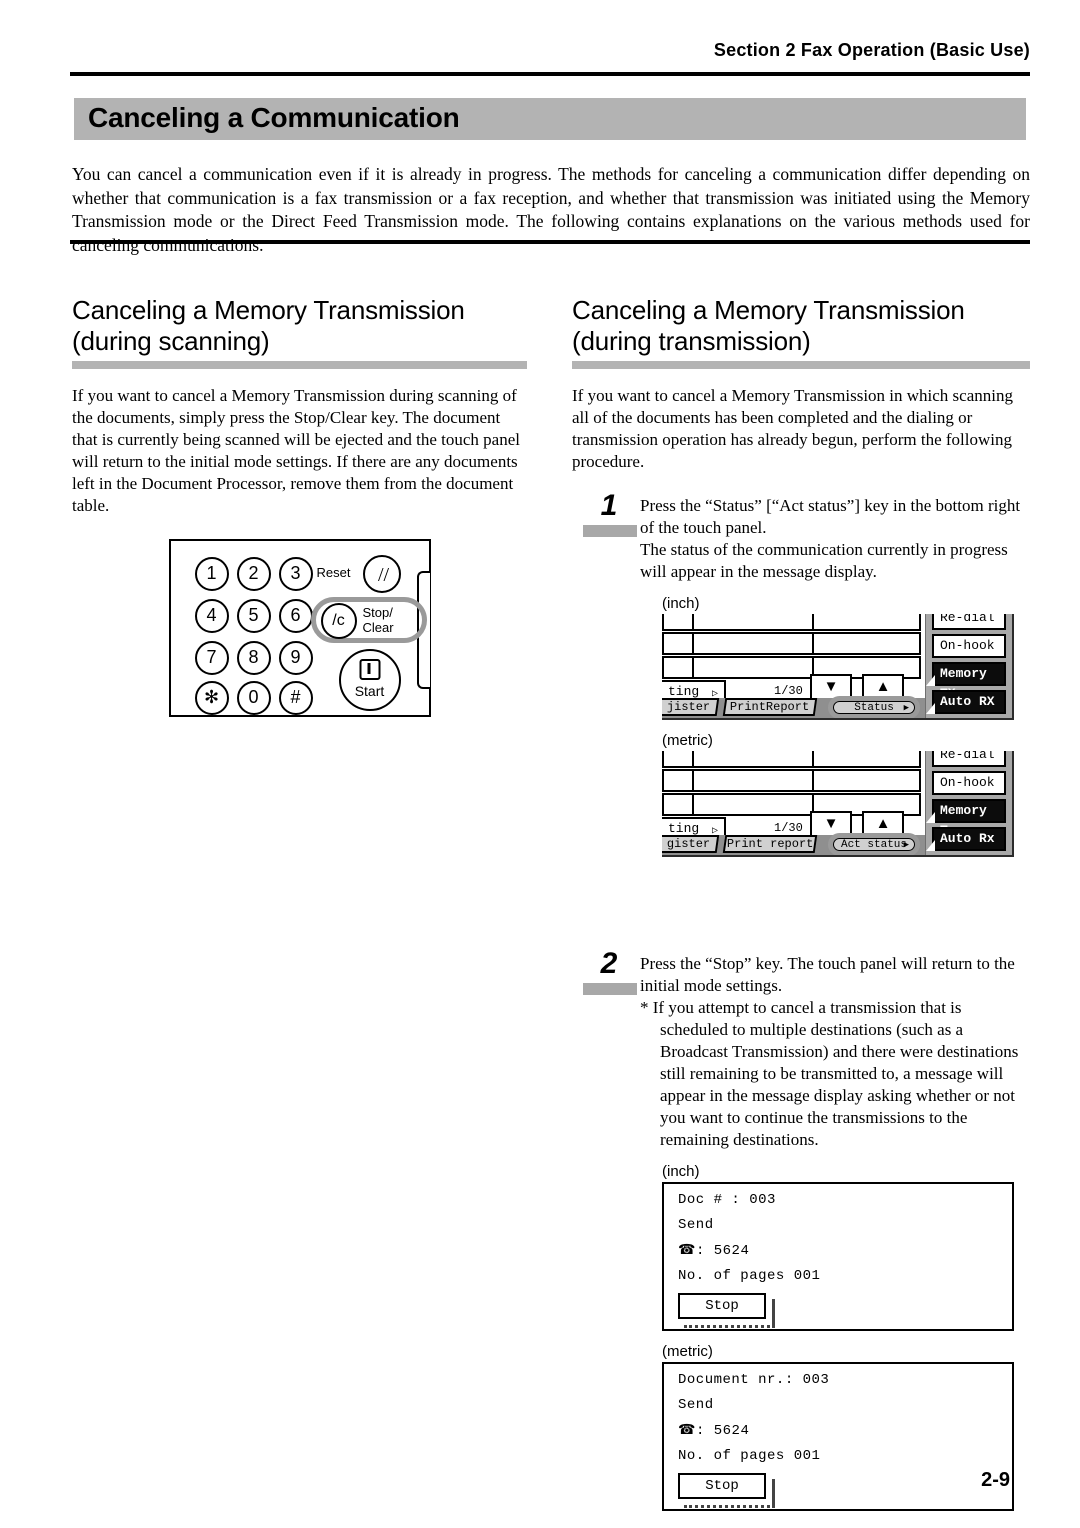  I want to click on stop-clear-label: Stop/ Clear, so click(378, 620).